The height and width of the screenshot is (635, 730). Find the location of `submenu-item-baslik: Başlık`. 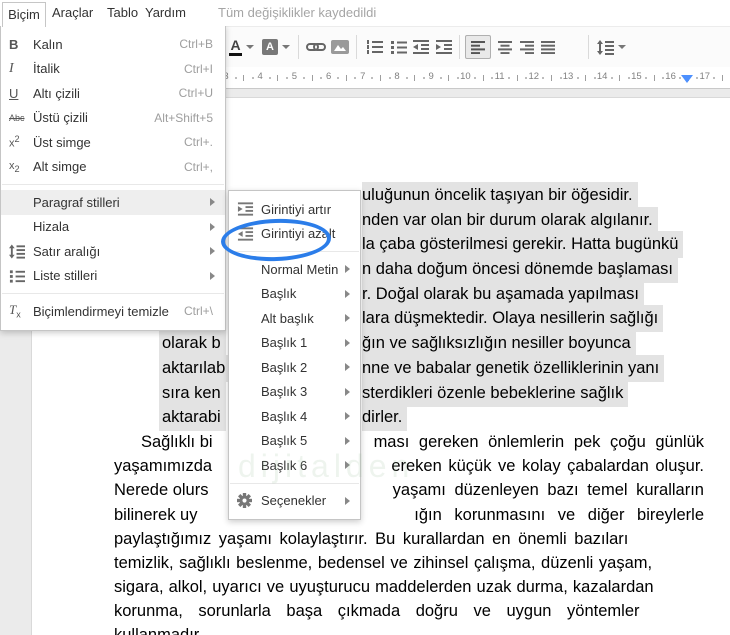

submenu-item-baslik: Başlık is located at coordinates (294, 294).